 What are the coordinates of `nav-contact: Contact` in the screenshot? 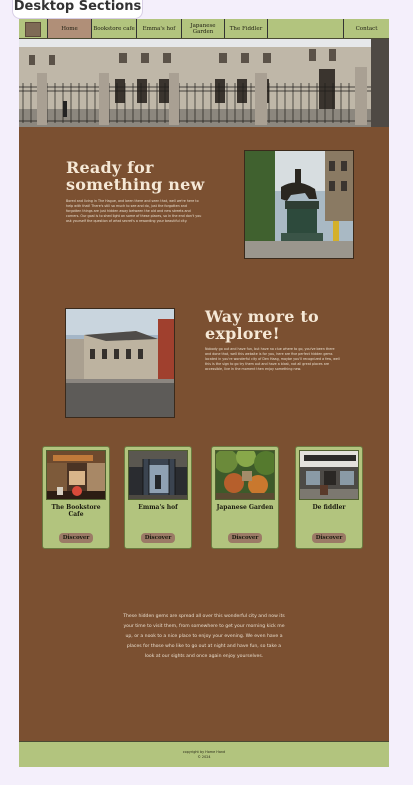 It's located at (366, 28).